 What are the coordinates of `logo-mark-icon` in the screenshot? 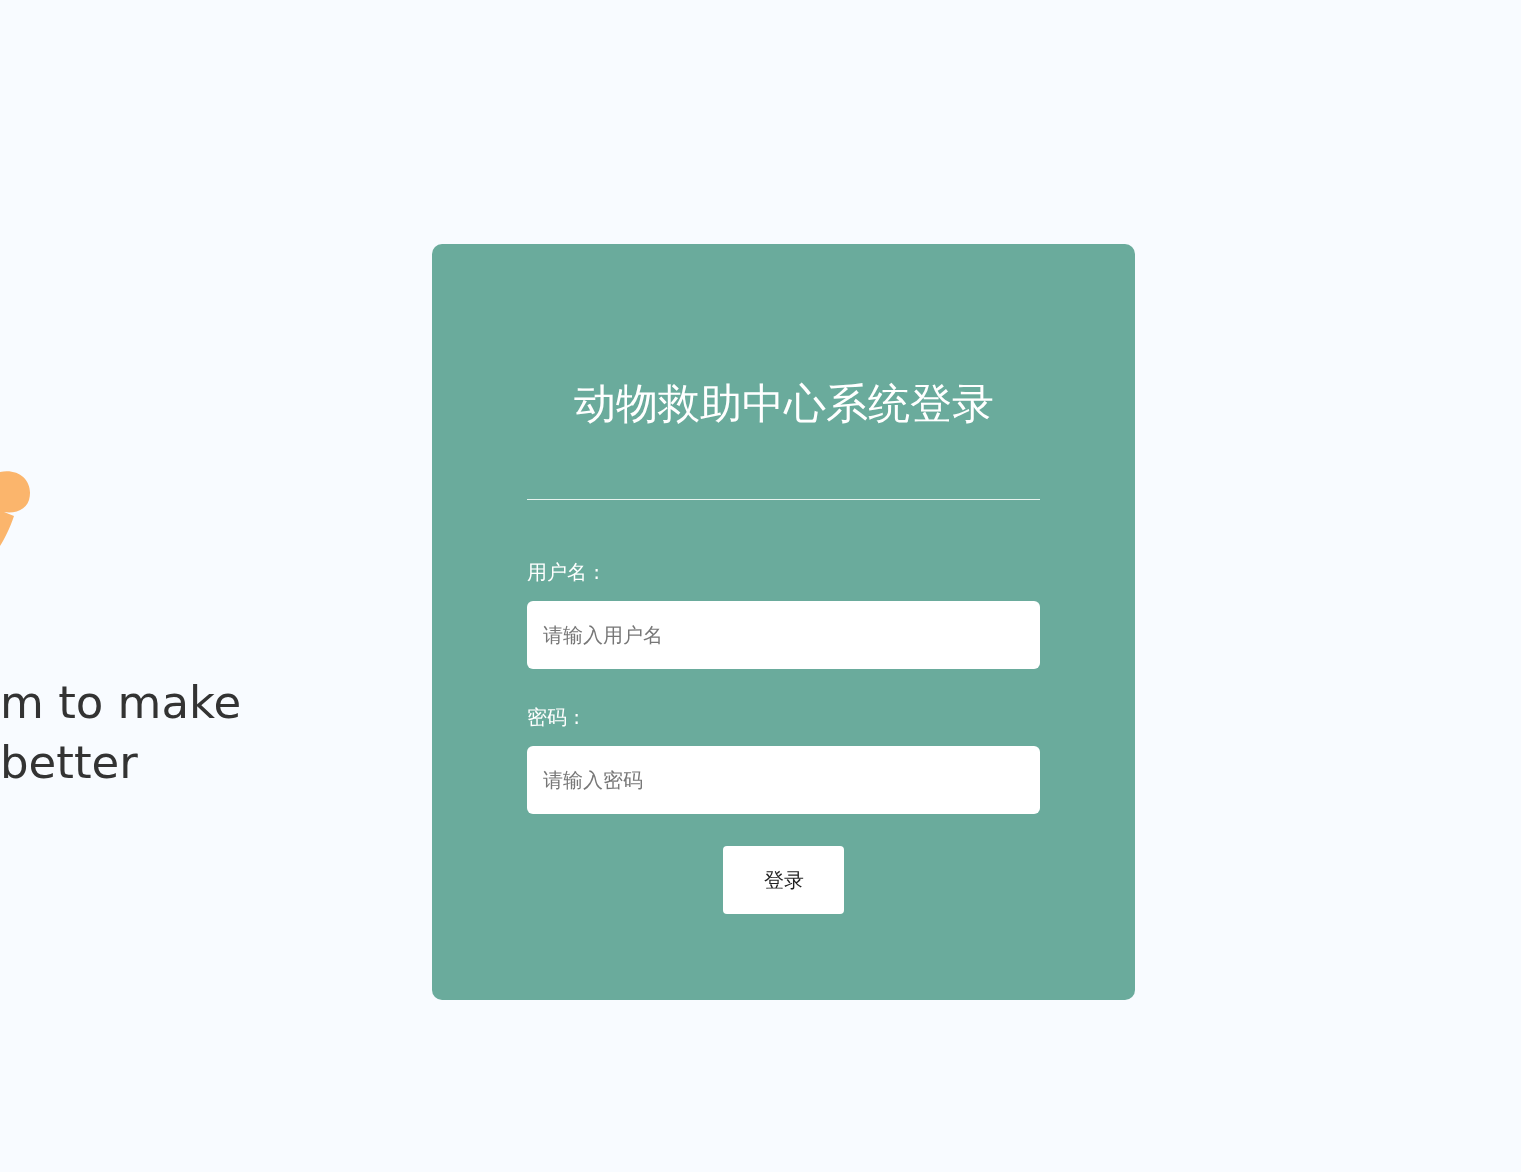 It's located at (16, 508).